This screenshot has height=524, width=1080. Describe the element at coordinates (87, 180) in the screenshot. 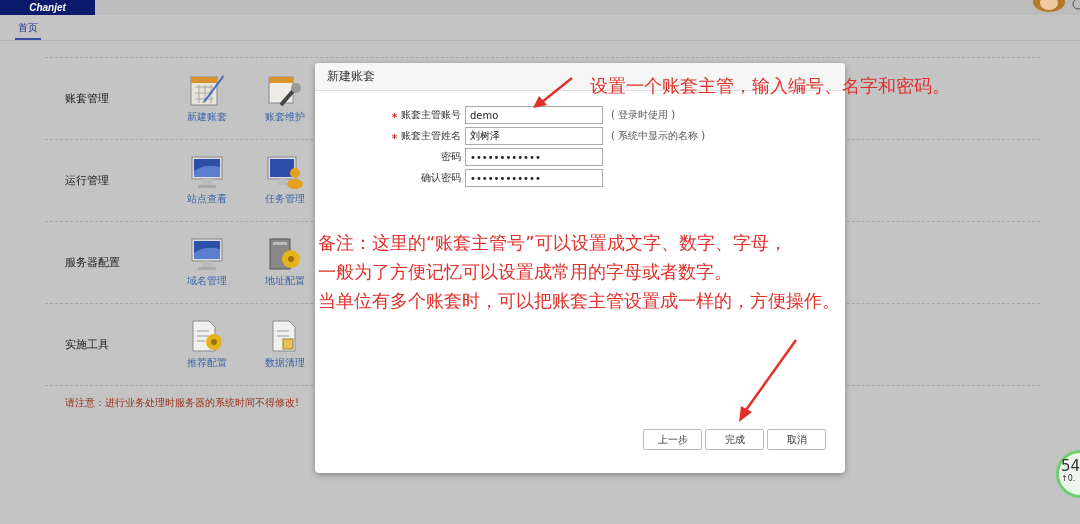

I see `section-title: 运行管理` at that location.